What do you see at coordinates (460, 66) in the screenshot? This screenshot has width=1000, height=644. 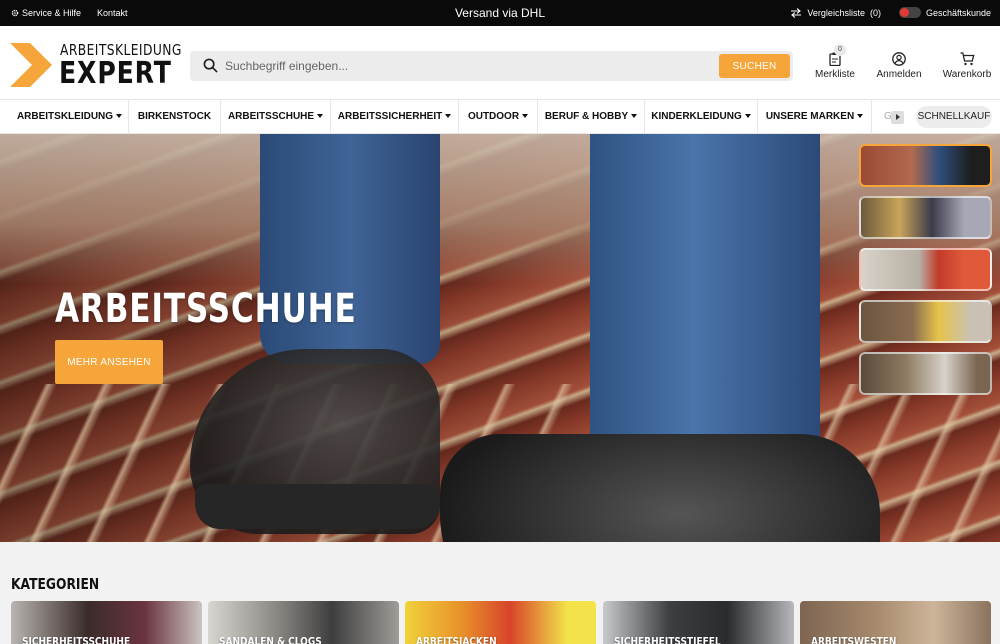 I see `search-input` at bounding box center [460, 66].